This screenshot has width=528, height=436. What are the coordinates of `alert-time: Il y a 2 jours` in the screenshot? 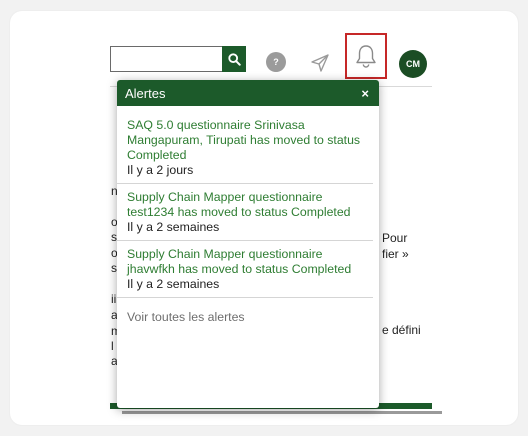 It's located at (160, 170).